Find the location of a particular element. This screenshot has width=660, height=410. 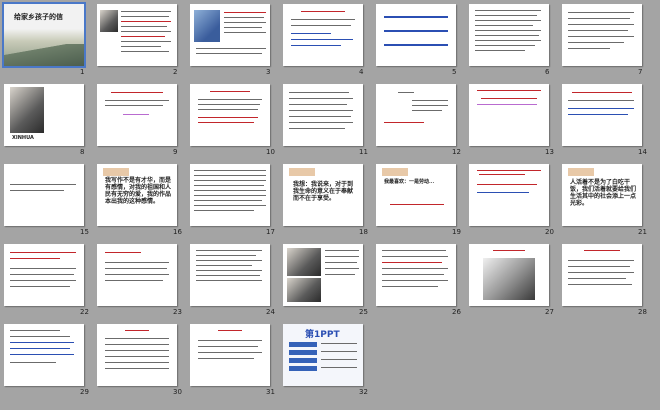

slide-number-8: 8 is located at coordinates (82, 152).